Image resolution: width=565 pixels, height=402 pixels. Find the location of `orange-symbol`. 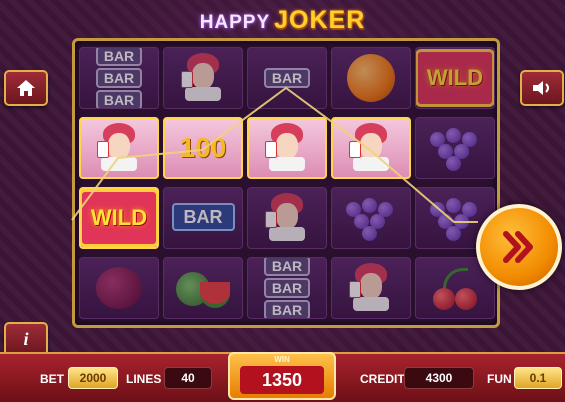

orange-symbol is located at coordinates (371, 78).